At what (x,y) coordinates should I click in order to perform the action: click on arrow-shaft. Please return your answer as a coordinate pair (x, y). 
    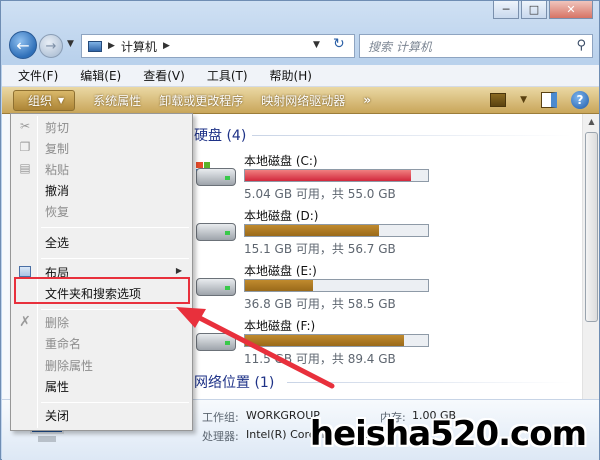
    Looking at the image, I should click on (262, 350).